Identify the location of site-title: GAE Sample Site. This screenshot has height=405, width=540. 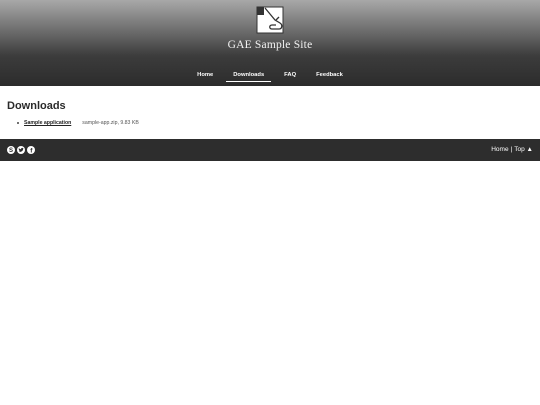
(270, 45).